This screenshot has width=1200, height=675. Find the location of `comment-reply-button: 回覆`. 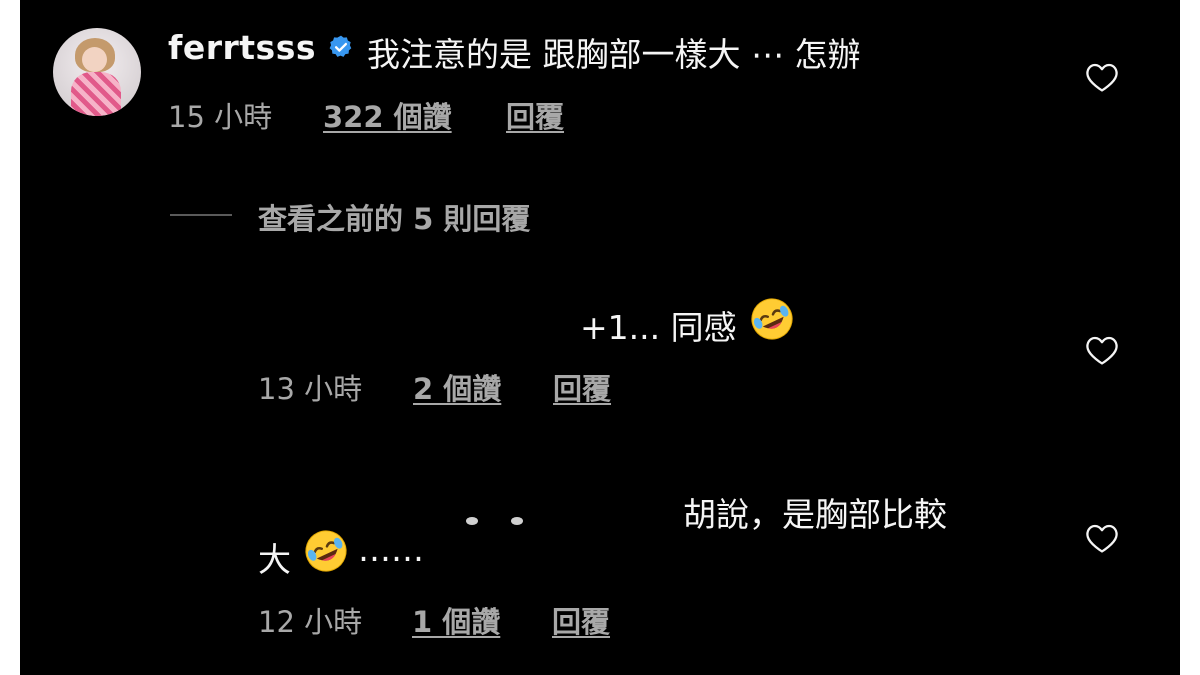

comment-reply-button: 回覆 is located at coordinates (535, 115).